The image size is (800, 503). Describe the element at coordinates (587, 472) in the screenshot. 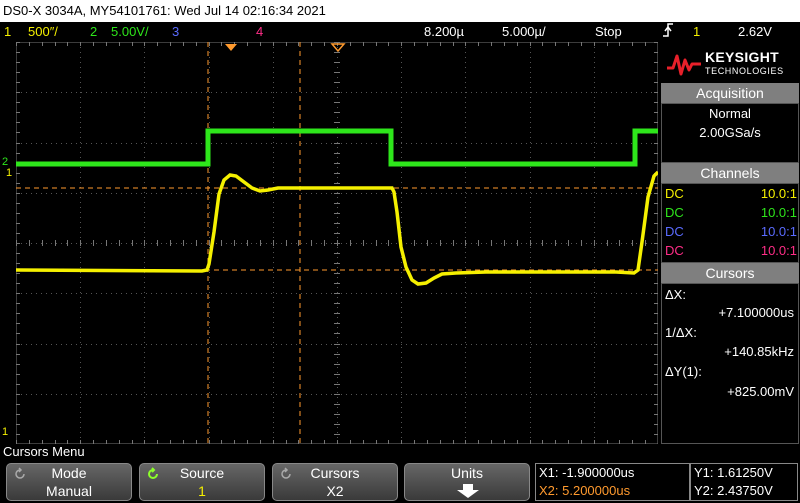

I see `x1-readout: X1: -1.900000us` at that location.